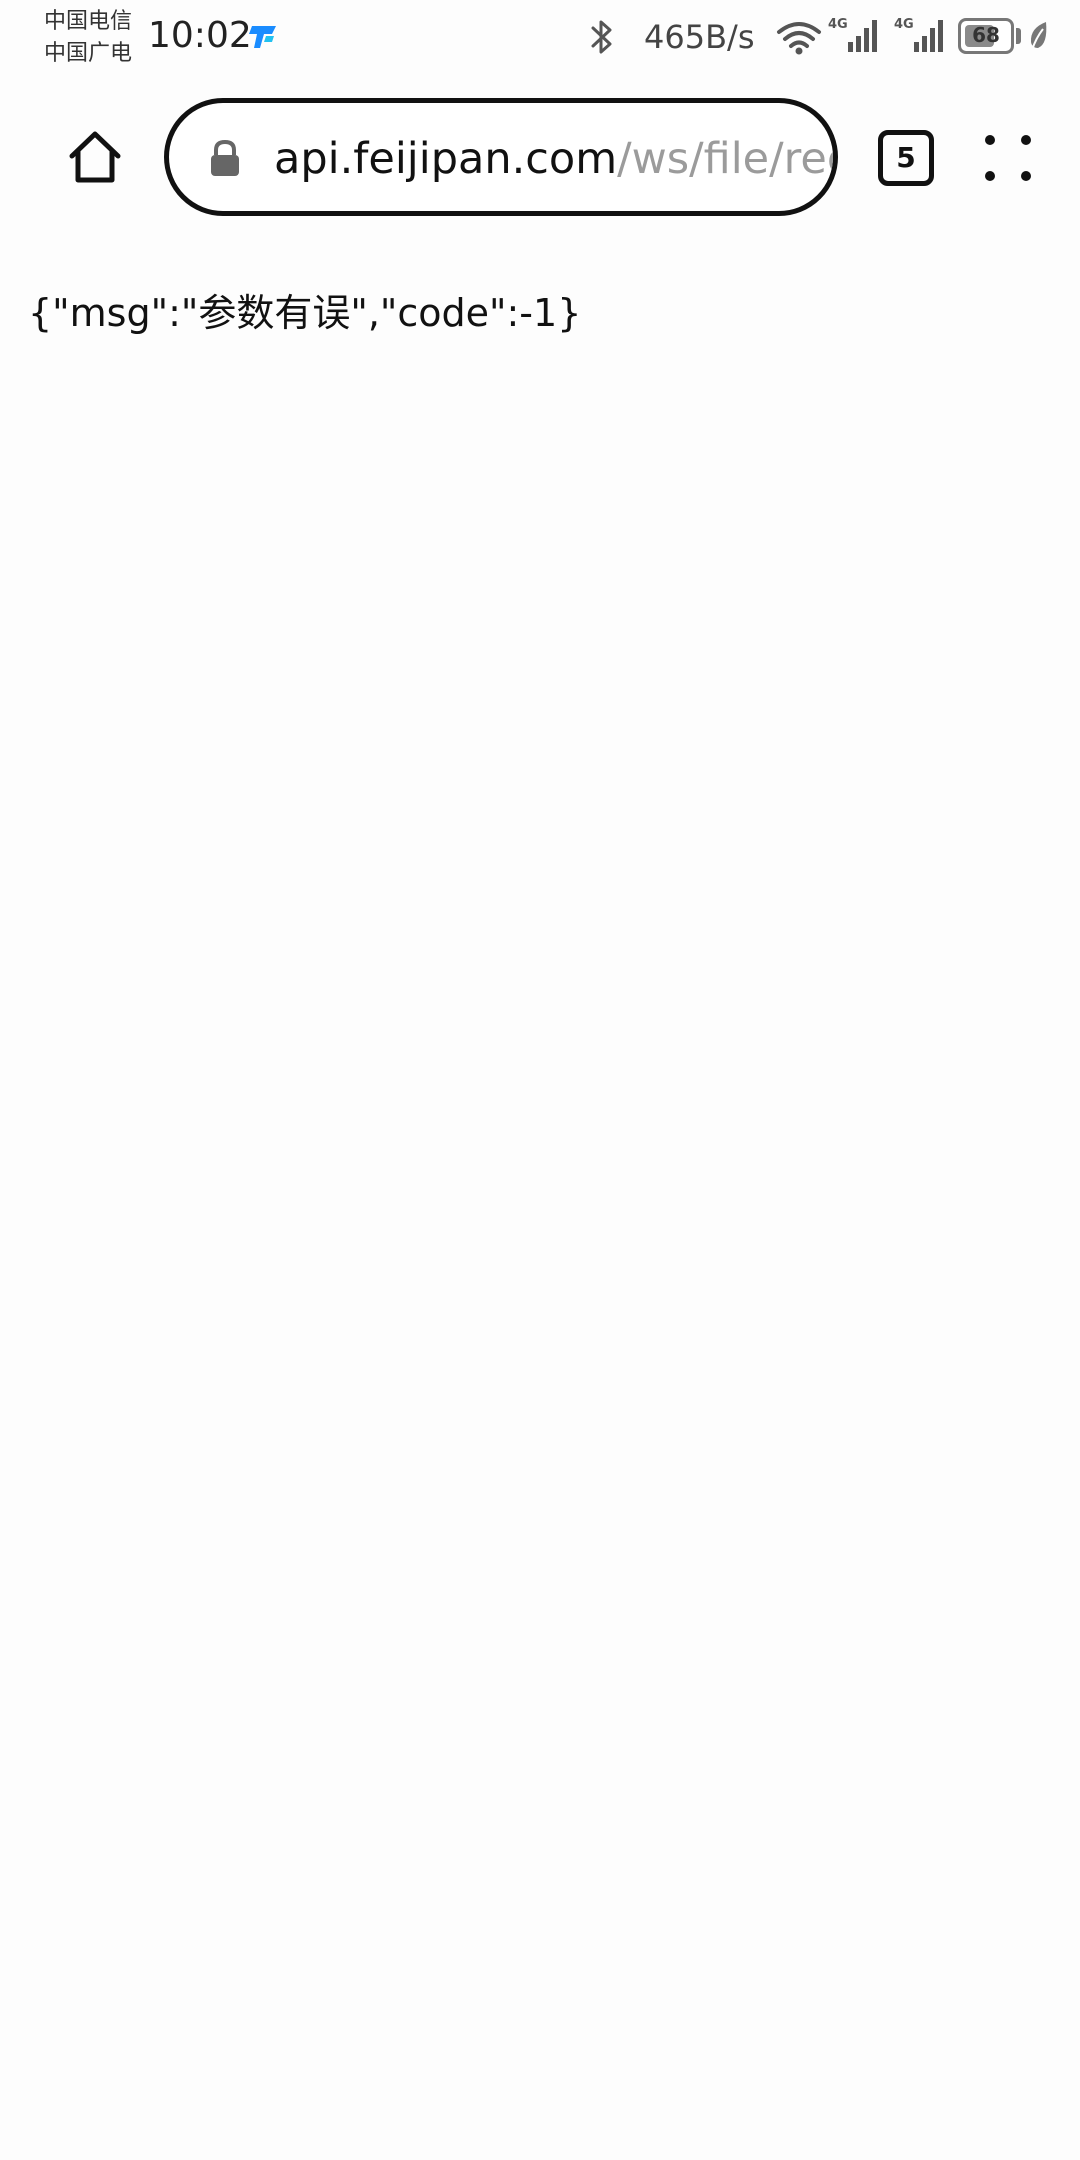 The image size is (1080, 2160). Describe the element at coordinates (699, 37) in the screenshot. I see `network-speed: 465B/s` at that location.